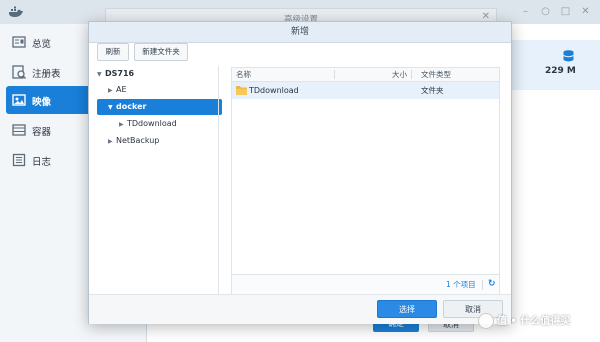  What do you see at coordinates (19, 42) in the screenshot?
I see `overview-icon` at bounding box center [19, 42].